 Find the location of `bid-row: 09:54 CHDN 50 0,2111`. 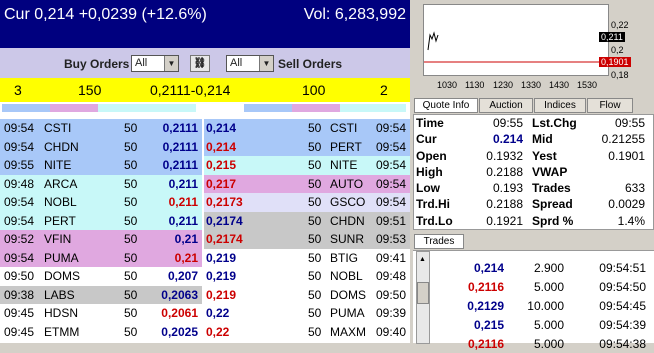

bid-row: 09:54 CHDN 50 0,2111 is located at coordinates (101, 146).